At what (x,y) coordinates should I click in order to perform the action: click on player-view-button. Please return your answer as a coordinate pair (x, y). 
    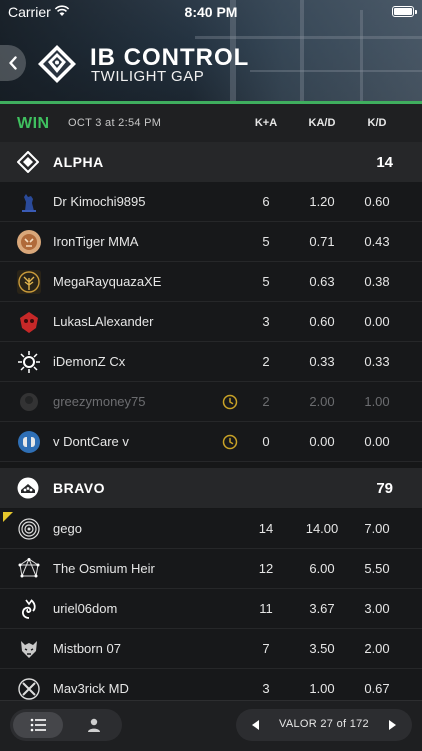
    Looking at the image, I should click on (94, 725).